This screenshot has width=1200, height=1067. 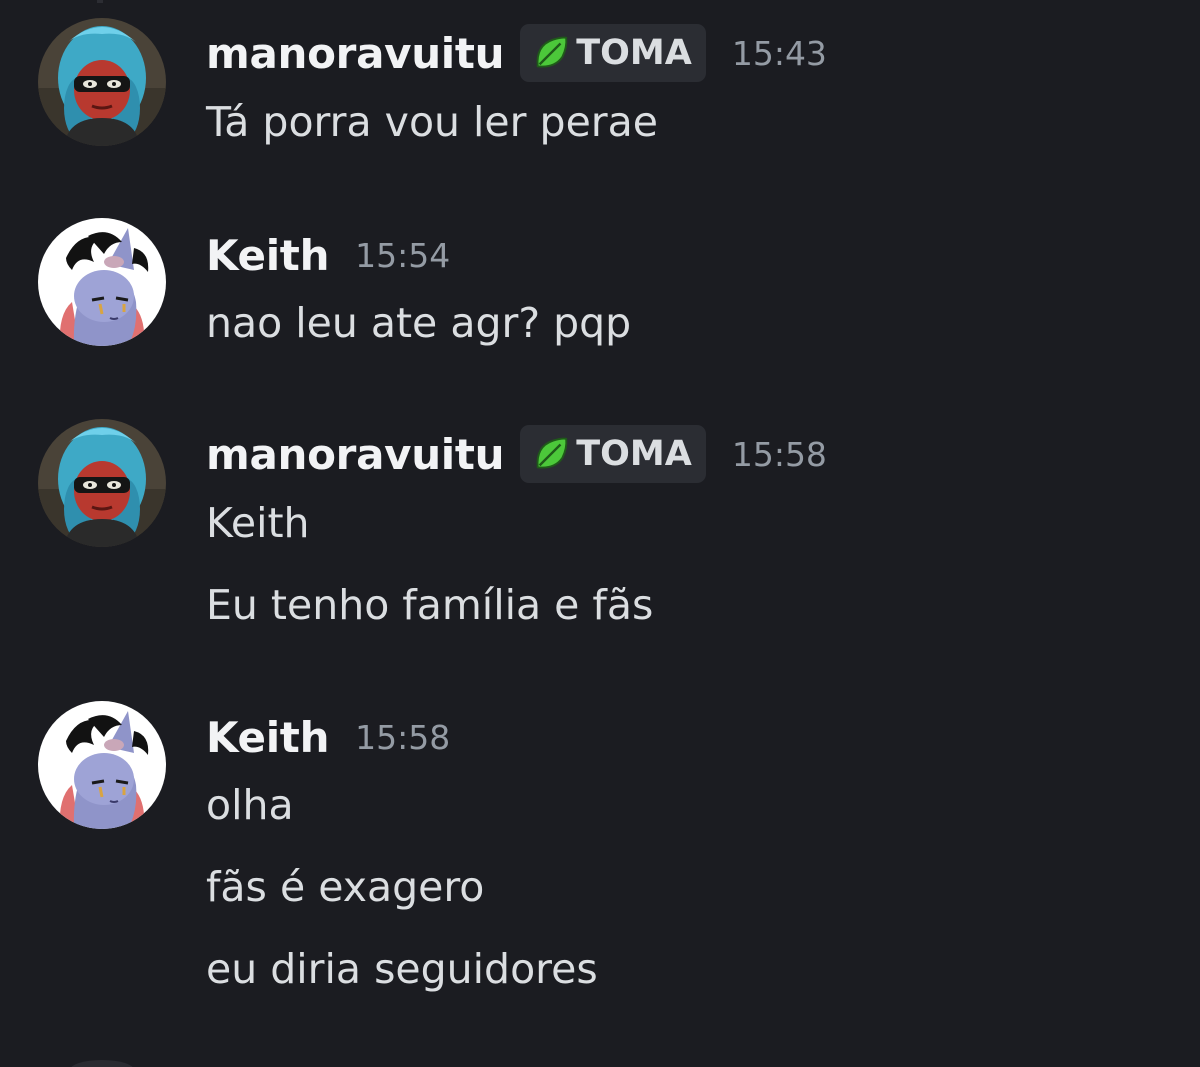 What do you see at coordinates (432, 122) in the screenshot?
I see `message-text: Tá porra vou ler perae` at bounding box center [432, 122].